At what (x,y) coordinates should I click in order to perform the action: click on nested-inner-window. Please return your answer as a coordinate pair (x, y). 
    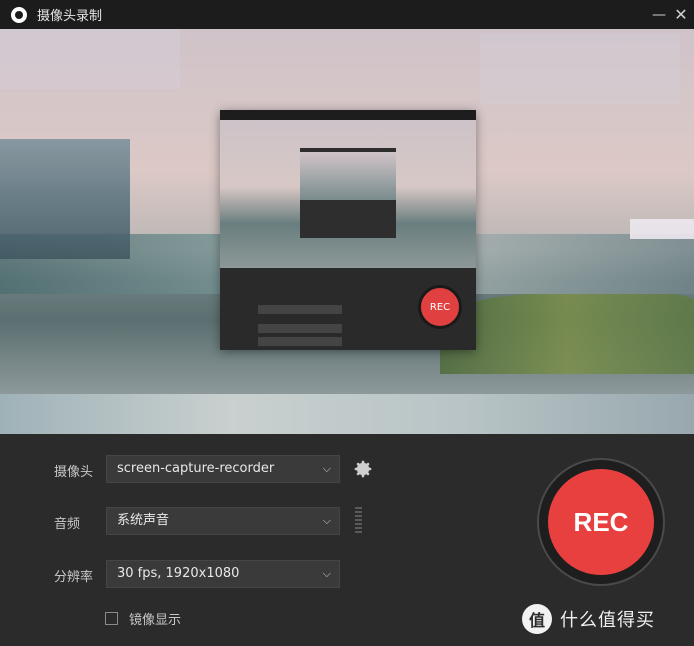
    Looking at the image, I should click on (348, 193).